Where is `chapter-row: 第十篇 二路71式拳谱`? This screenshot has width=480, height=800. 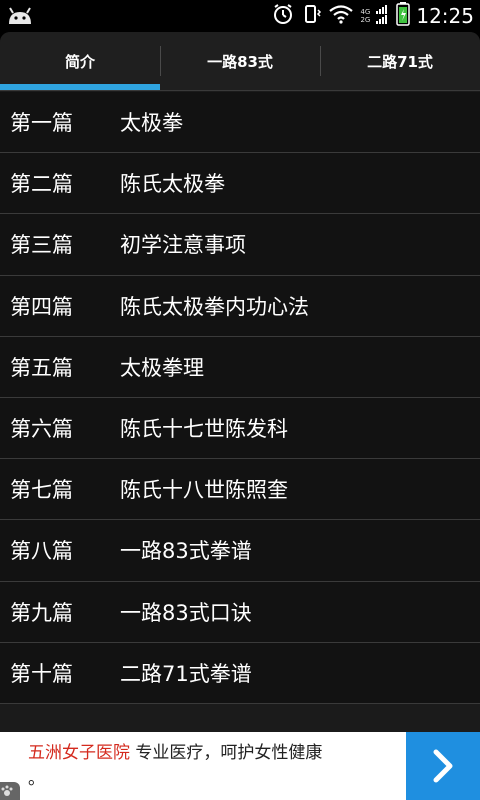
chapter-row: 第十篇 二路71式拳谱 is located at coordinates (240, 673).